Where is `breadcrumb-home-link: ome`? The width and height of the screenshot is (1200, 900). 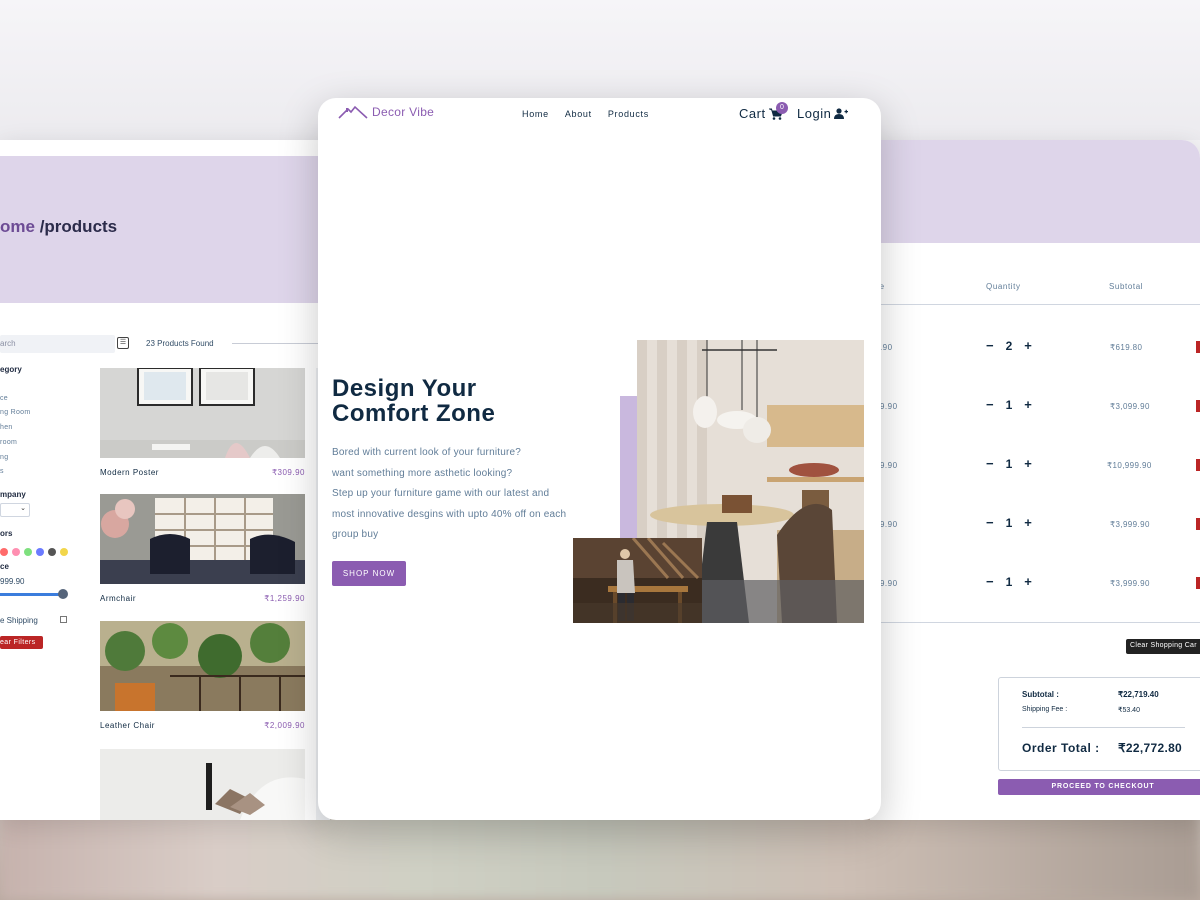 breadcrumb-home-link: ome is located at coordinates (17, 226).